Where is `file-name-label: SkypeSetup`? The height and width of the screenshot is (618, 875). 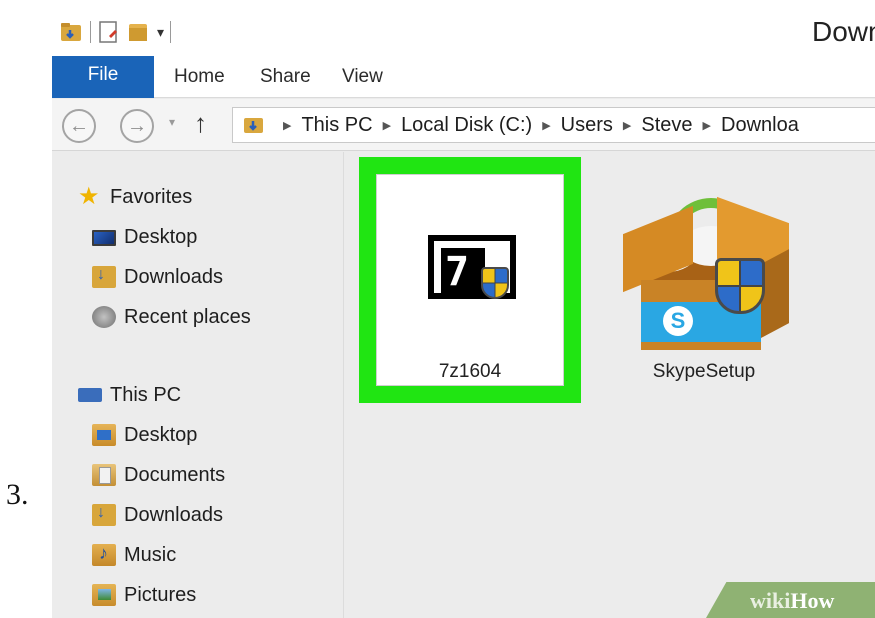
file-name-label: SkypeSetup is located at coordinates (704, 371).